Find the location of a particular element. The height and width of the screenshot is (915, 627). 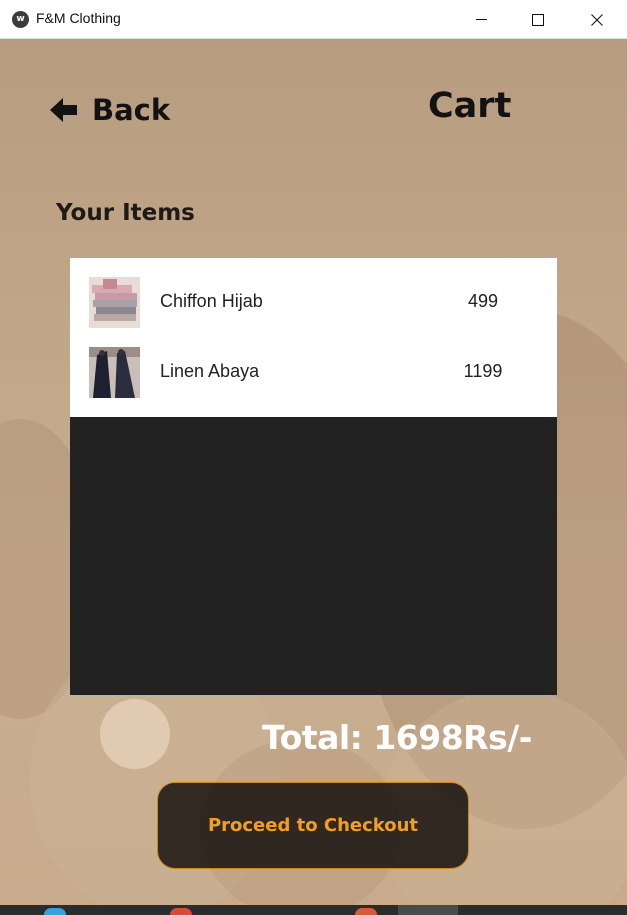

item-name: Linen Abaya is located at coordinates (210, 371).